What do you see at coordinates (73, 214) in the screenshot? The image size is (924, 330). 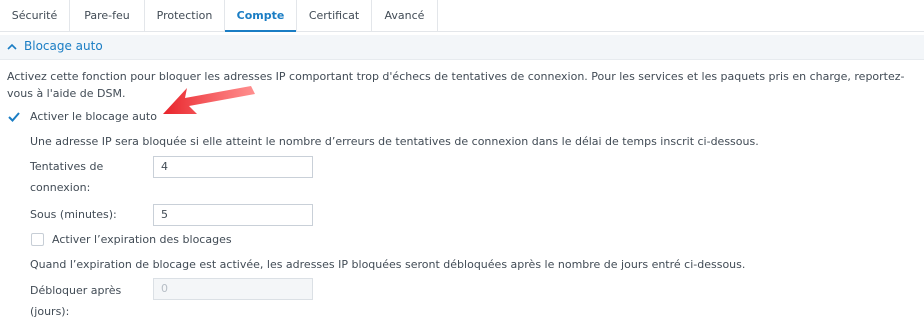 I see `within-minutes-label: Sous (minutes):` at bounding box center [73, 214].